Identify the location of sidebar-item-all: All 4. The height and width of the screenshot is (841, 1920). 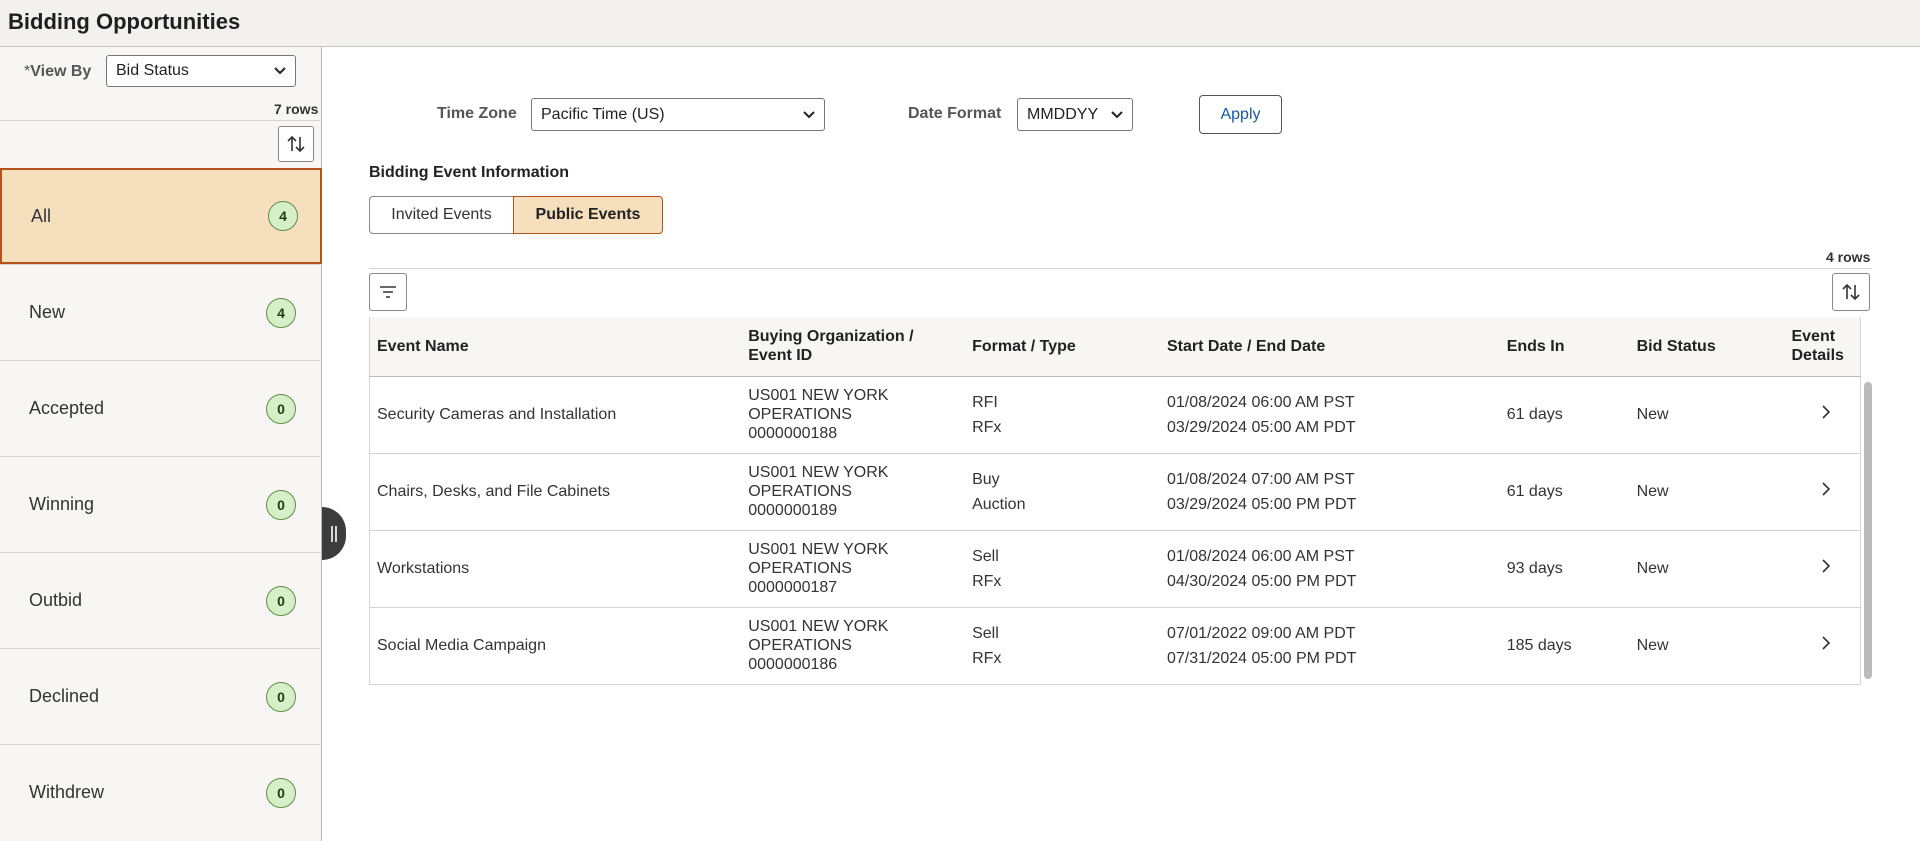
(161, 216).